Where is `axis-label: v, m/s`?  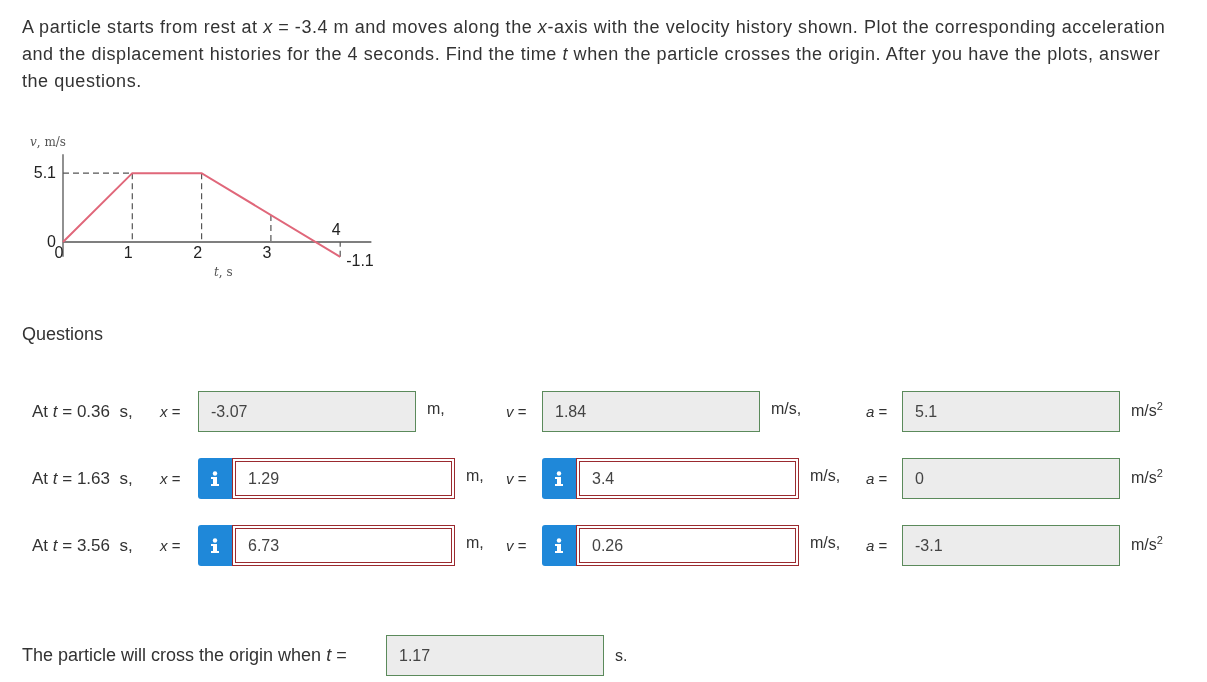 axis-label: v, m/s is located at coordinates (48, 142).